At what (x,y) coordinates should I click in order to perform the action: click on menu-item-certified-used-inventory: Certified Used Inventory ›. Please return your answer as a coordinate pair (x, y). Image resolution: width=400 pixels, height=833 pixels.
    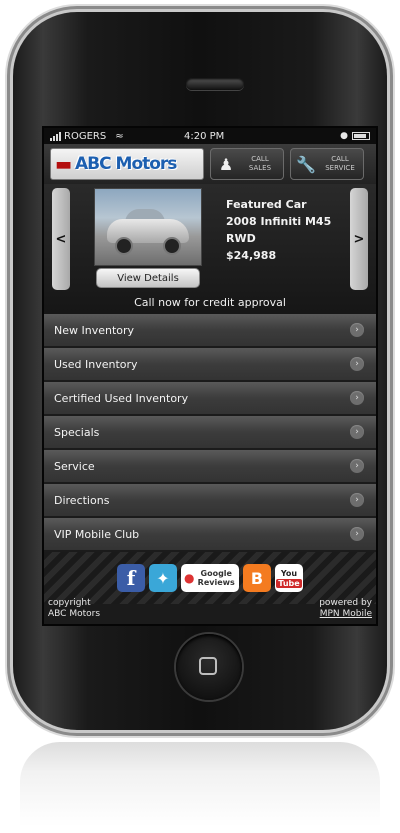
    Looking at the image, I should click on (210, 398).